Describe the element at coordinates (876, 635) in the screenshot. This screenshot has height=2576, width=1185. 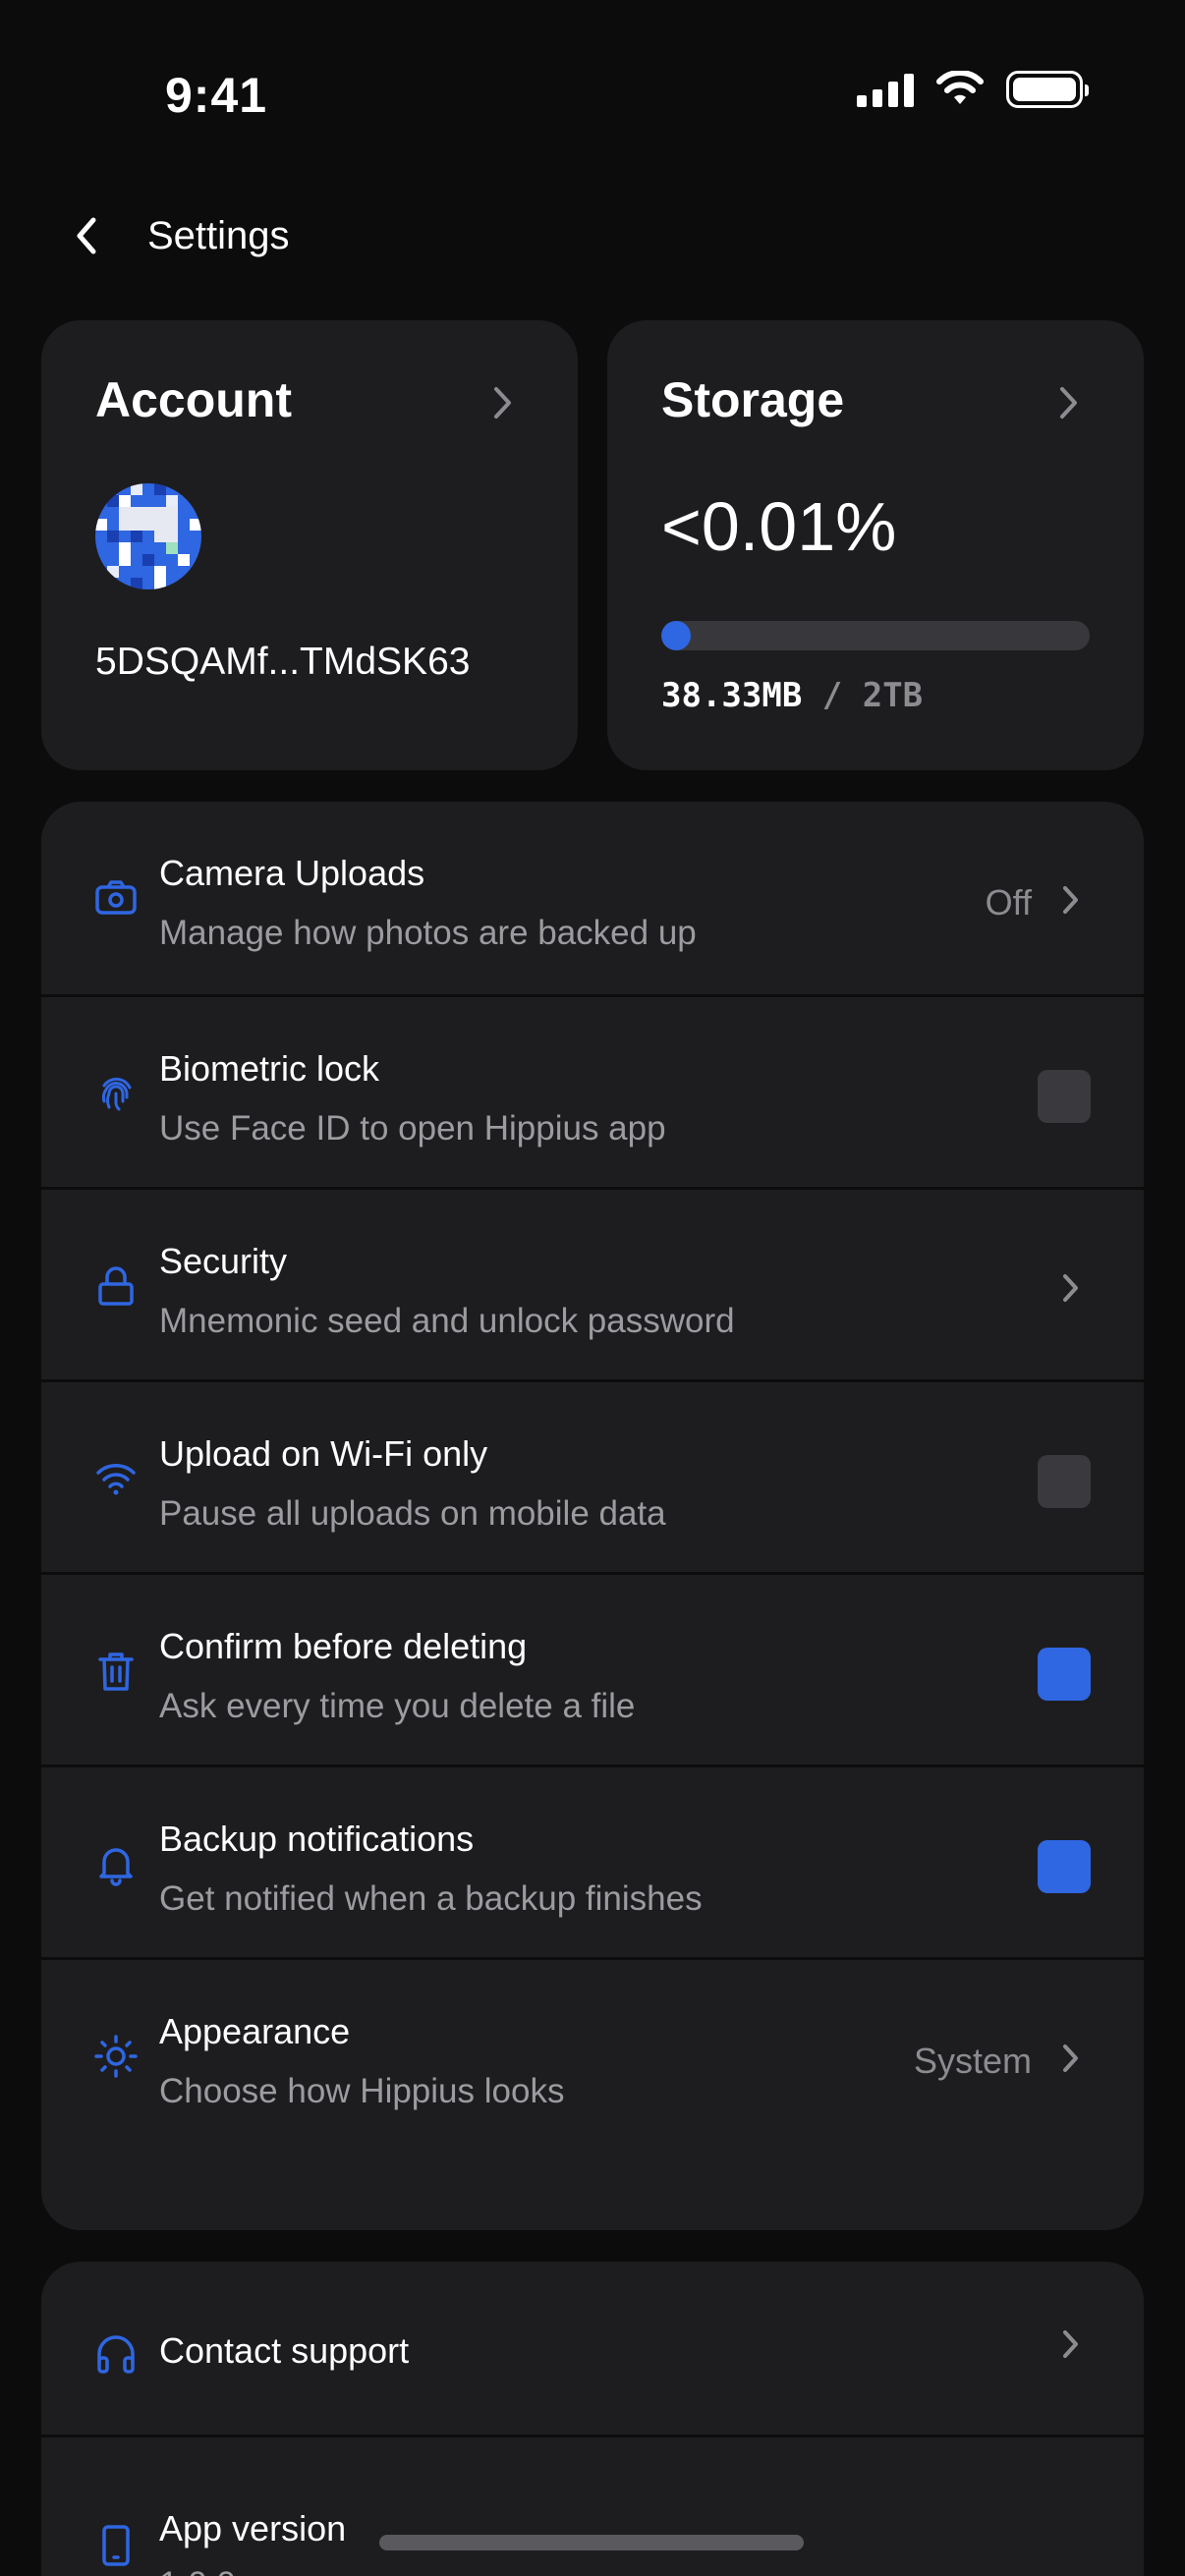
I see `storage-progress-bar` at that location.